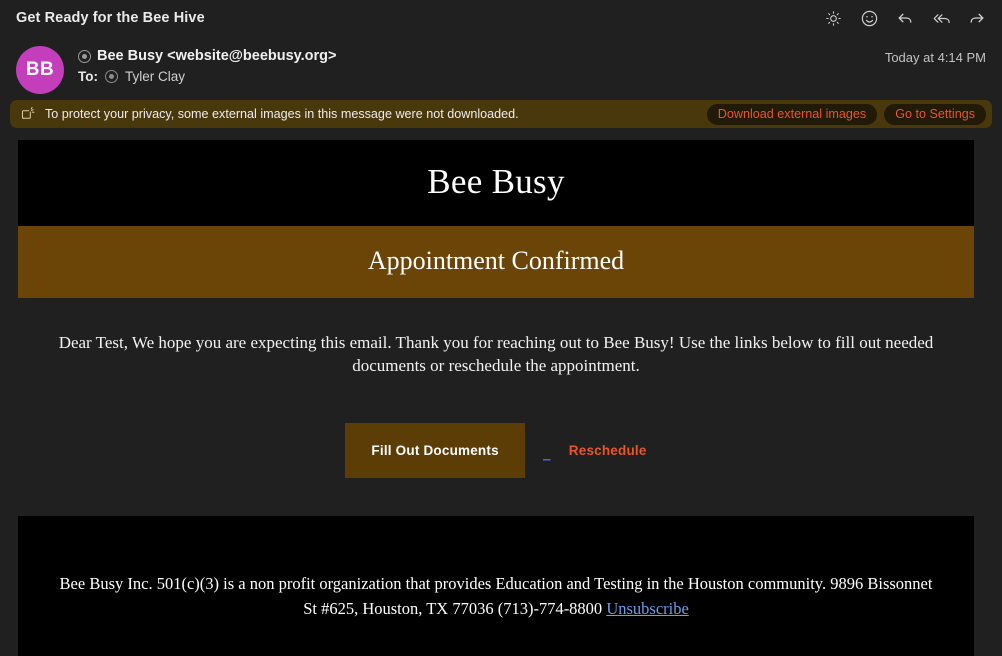 The image size is (1002, 656). Describe the element at coordinates (435, 451) in the screenshot. I see `fill-out-documents-button: Fill Out Documents` at that location.